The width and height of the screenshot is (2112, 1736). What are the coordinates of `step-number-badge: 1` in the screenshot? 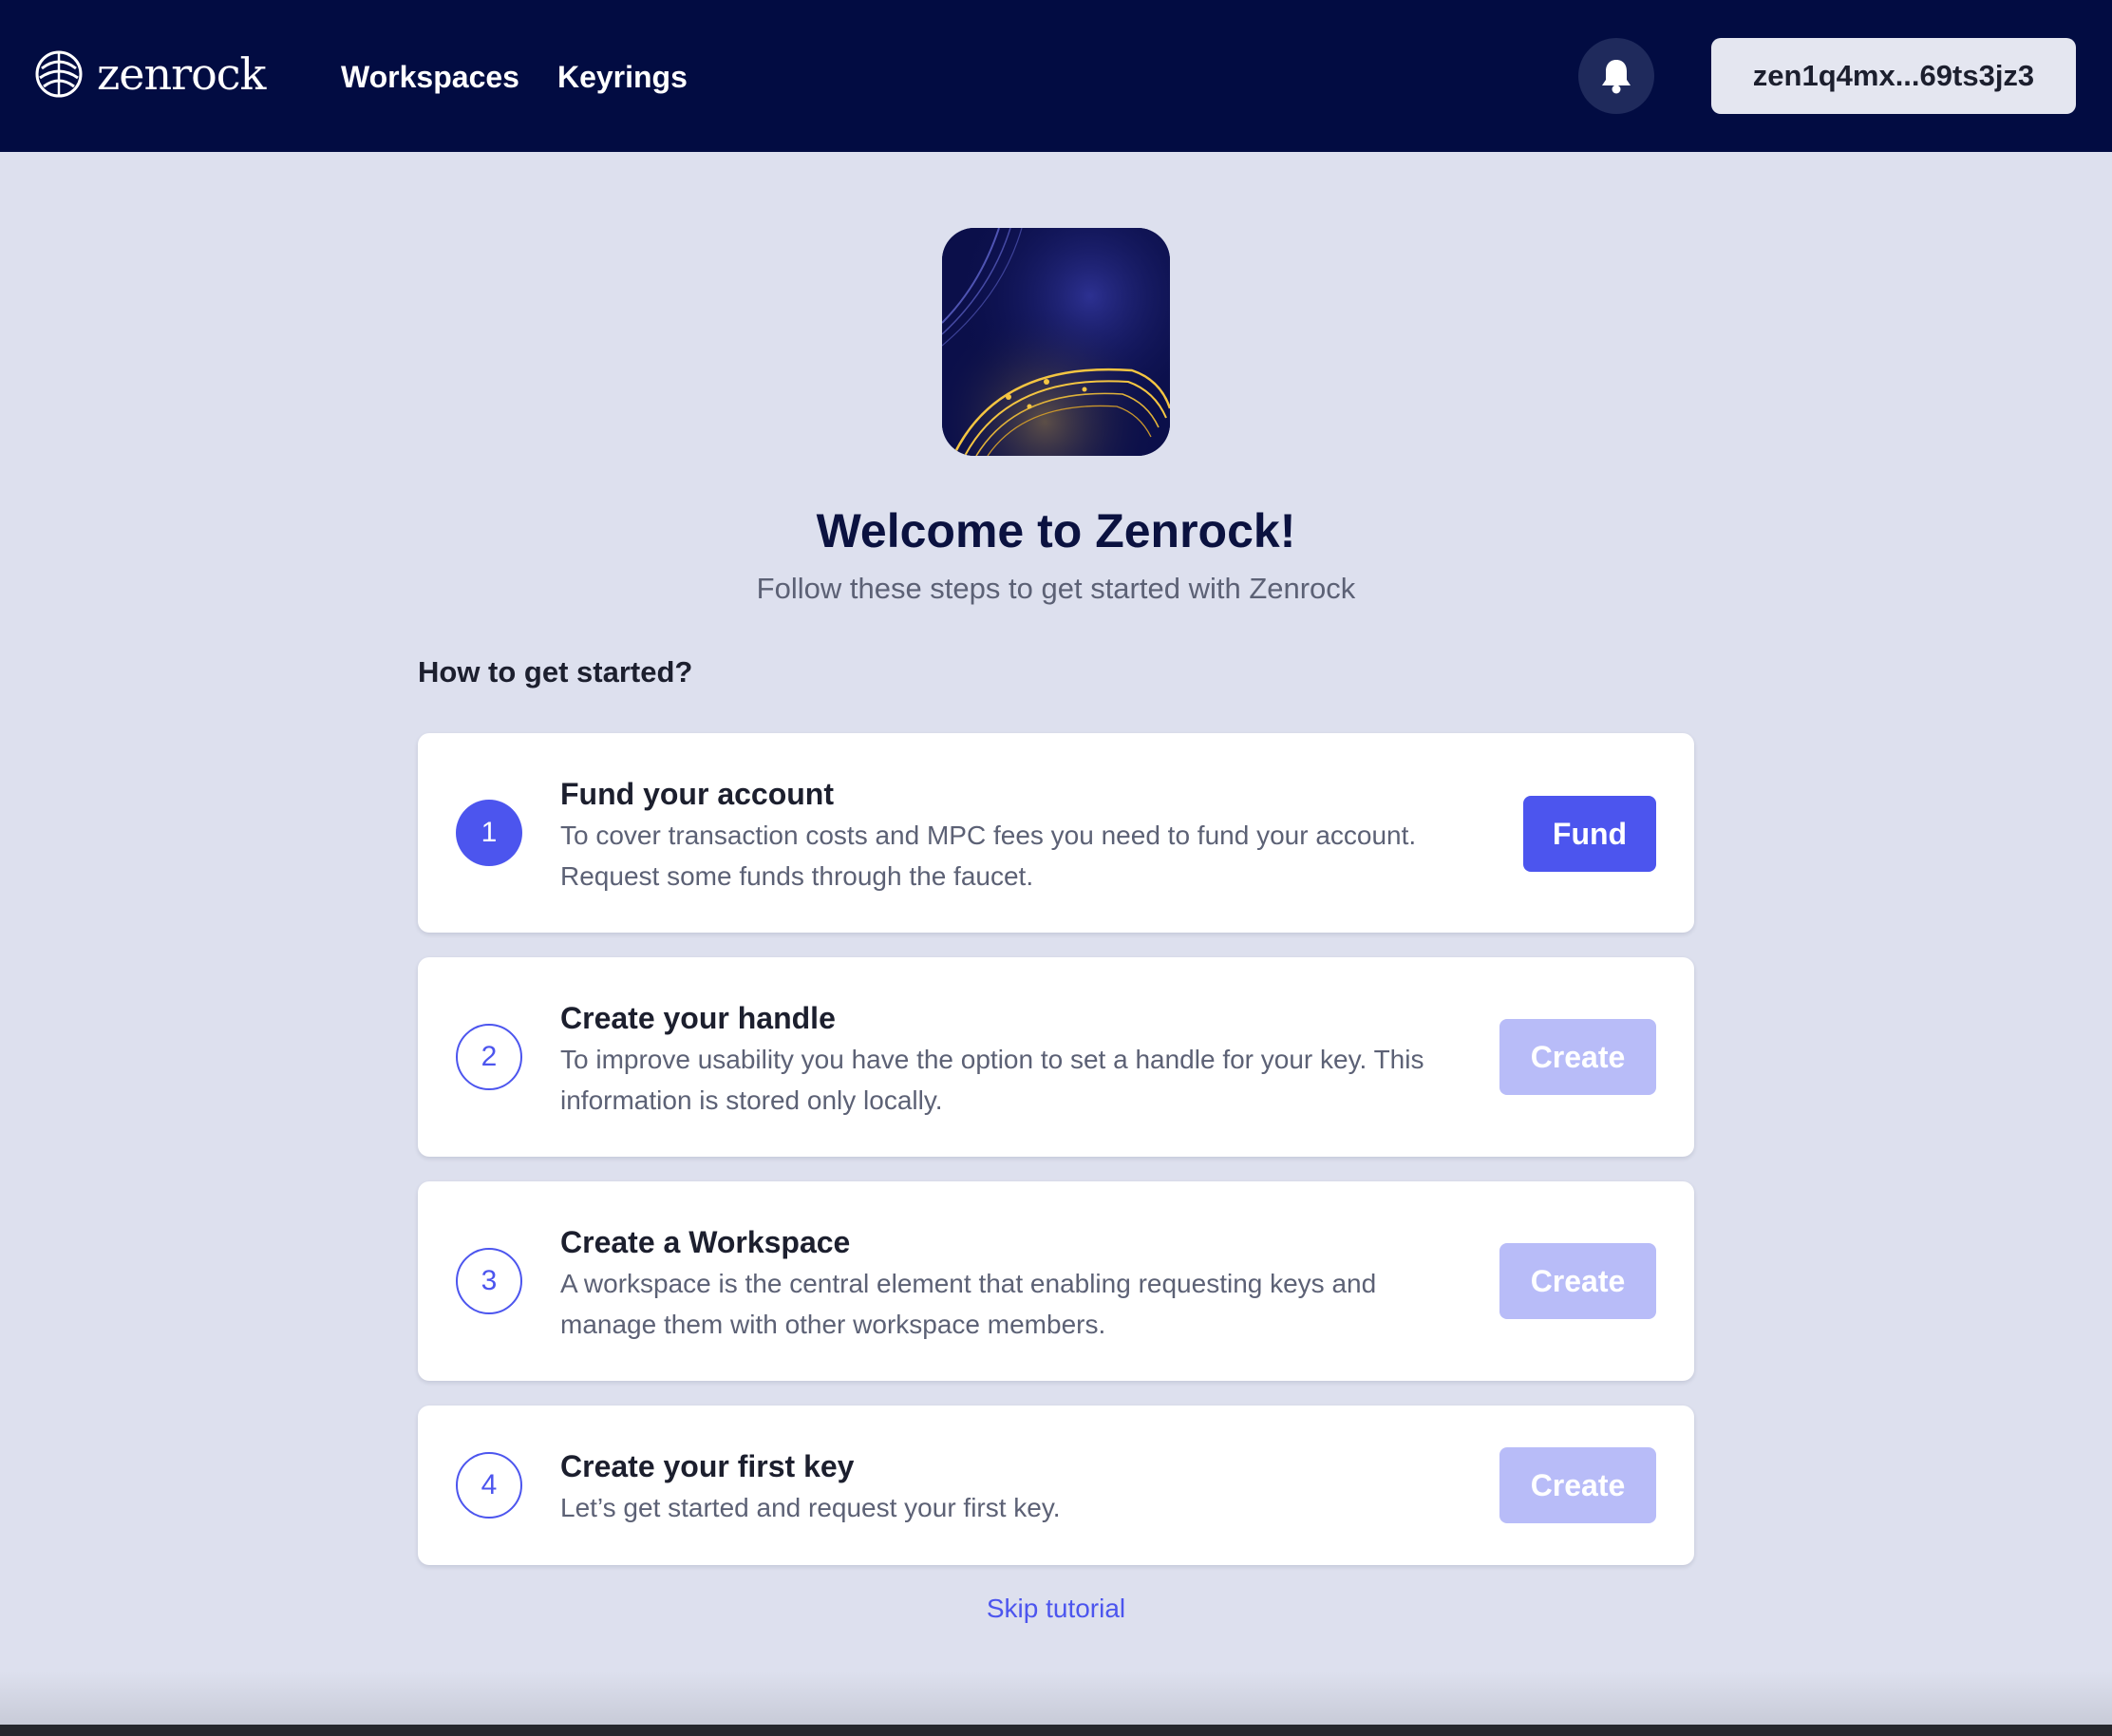 It's located at (489, 833).